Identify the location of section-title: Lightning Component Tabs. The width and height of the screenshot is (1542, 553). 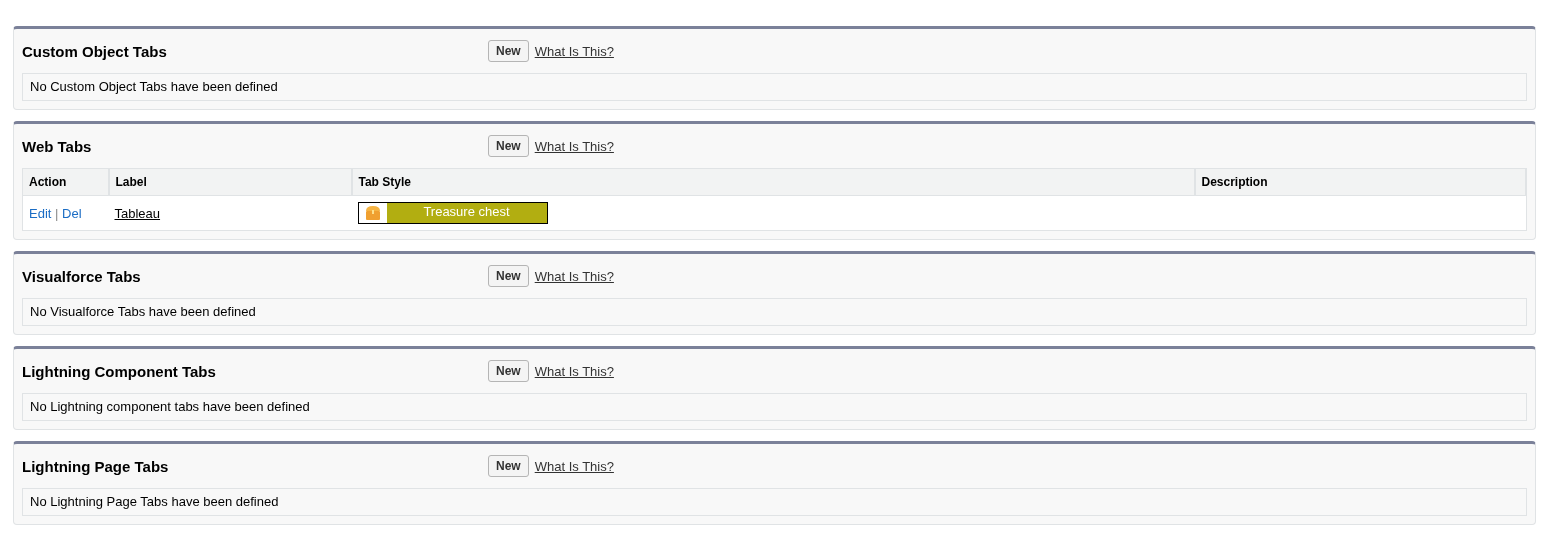
(119, 371).